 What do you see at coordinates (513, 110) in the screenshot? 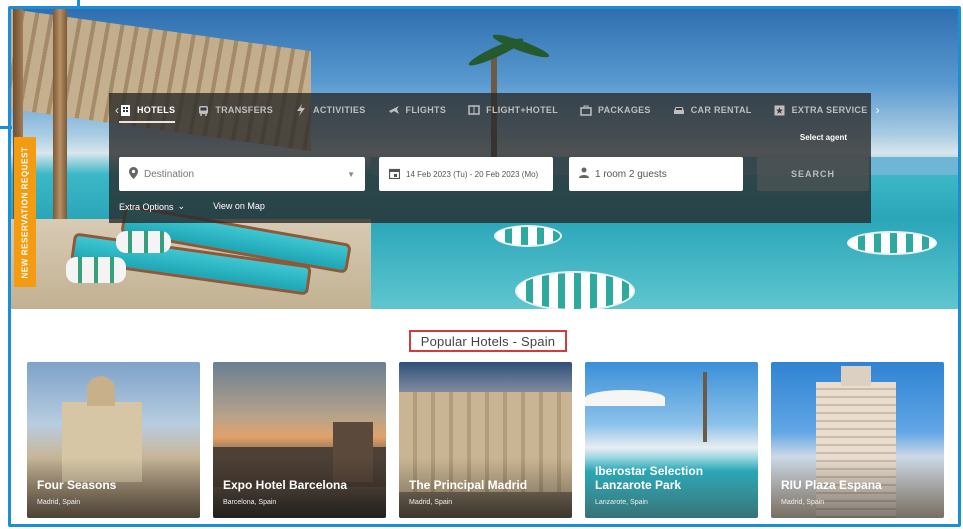
I see `tab-flight-hotel: FLIGHT+HOTEL` at bounding box center [513, 110].